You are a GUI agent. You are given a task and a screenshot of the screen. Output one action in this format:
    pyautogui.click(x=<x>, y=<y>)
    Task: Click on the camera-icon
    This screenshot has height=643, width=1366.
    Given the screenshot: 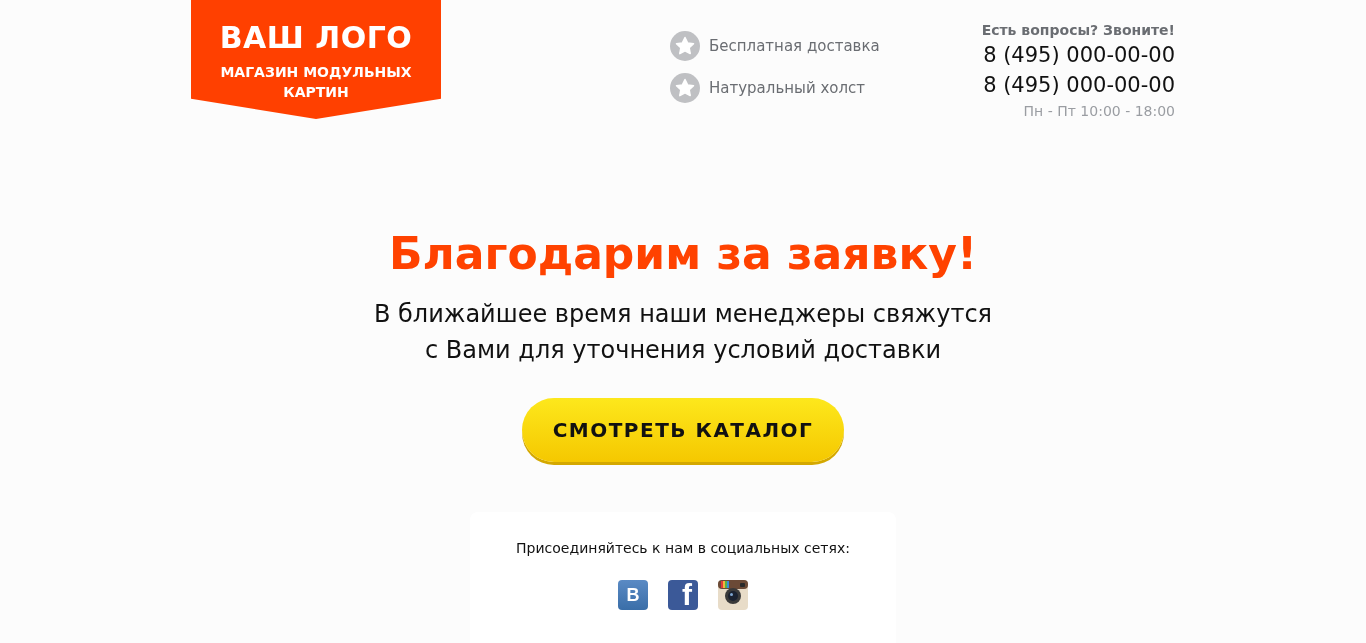 What is the action you would take?
    pyautogui.click(x=733, y=595)
    